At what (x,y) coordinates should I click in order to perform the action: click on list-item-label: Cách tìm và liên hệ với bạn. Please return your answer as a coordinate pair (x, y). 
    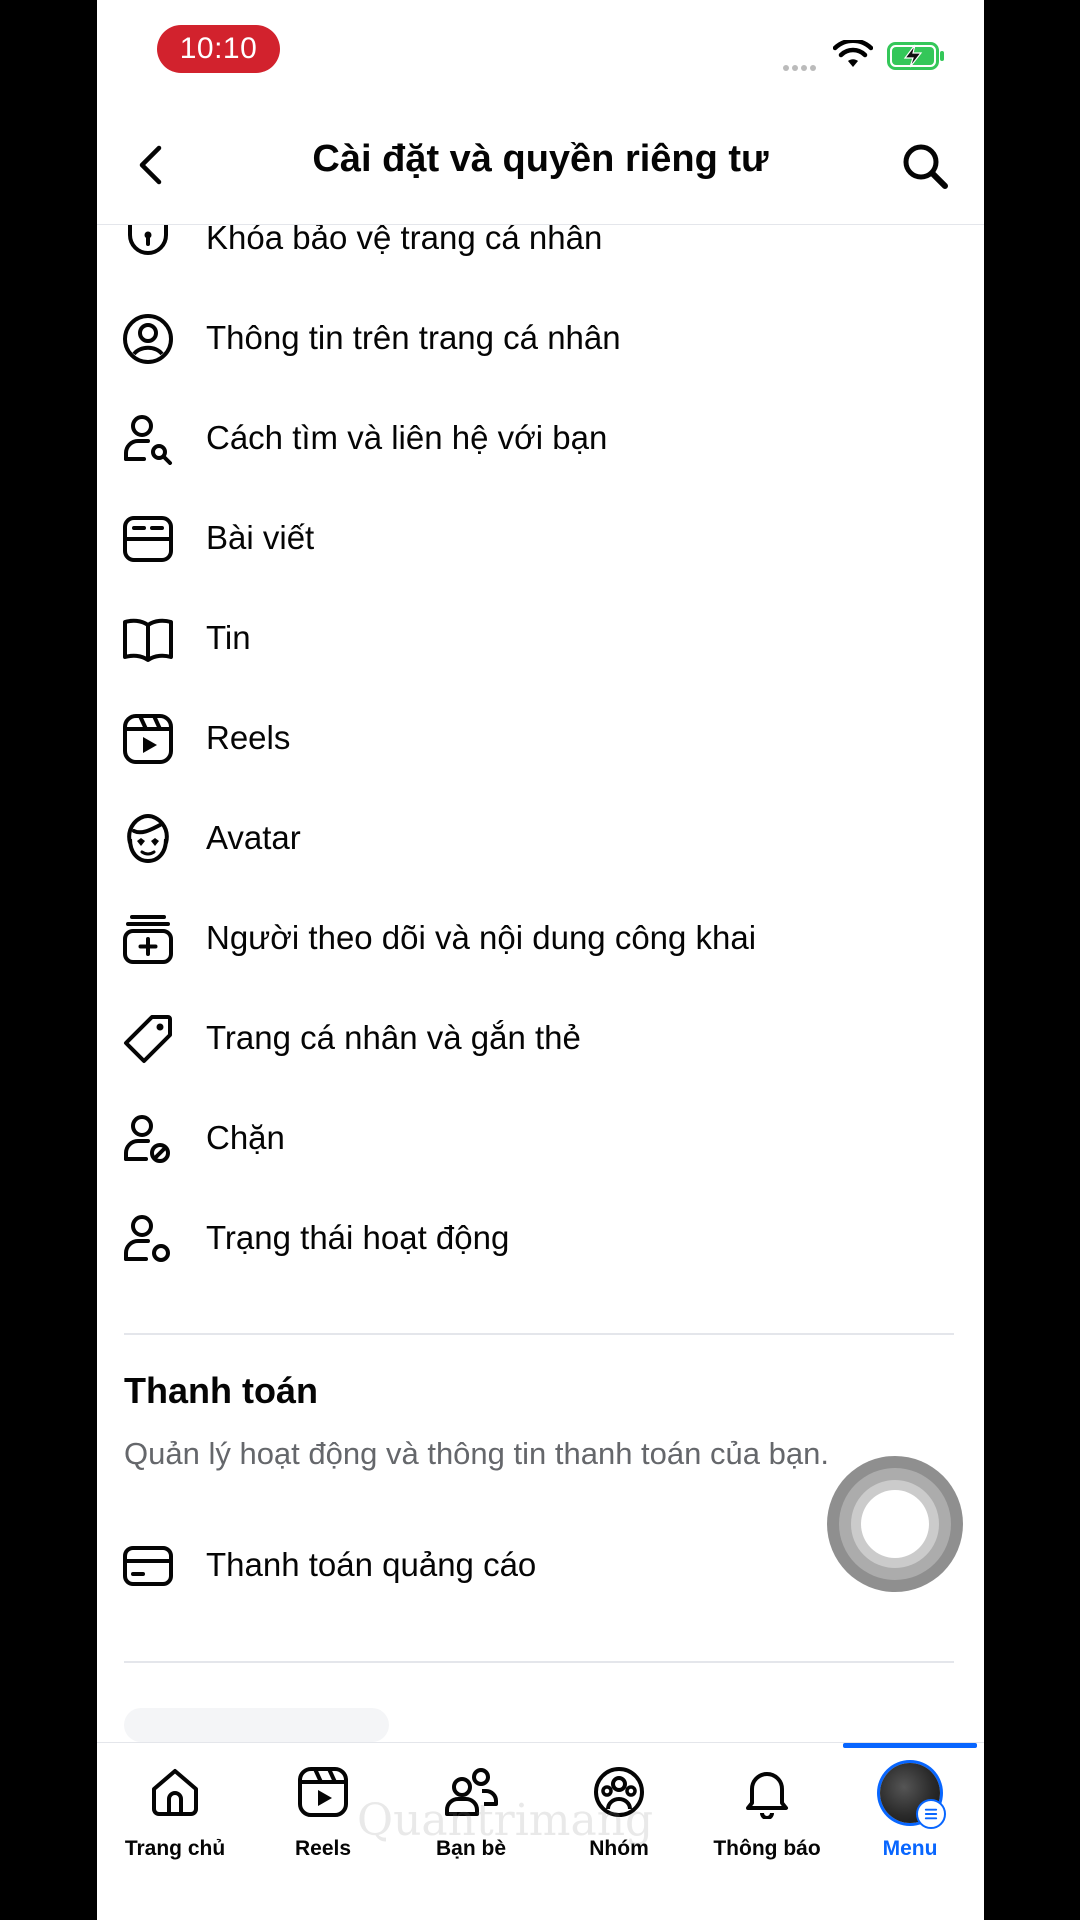
    Looking at the image, I should click on (407, 437).